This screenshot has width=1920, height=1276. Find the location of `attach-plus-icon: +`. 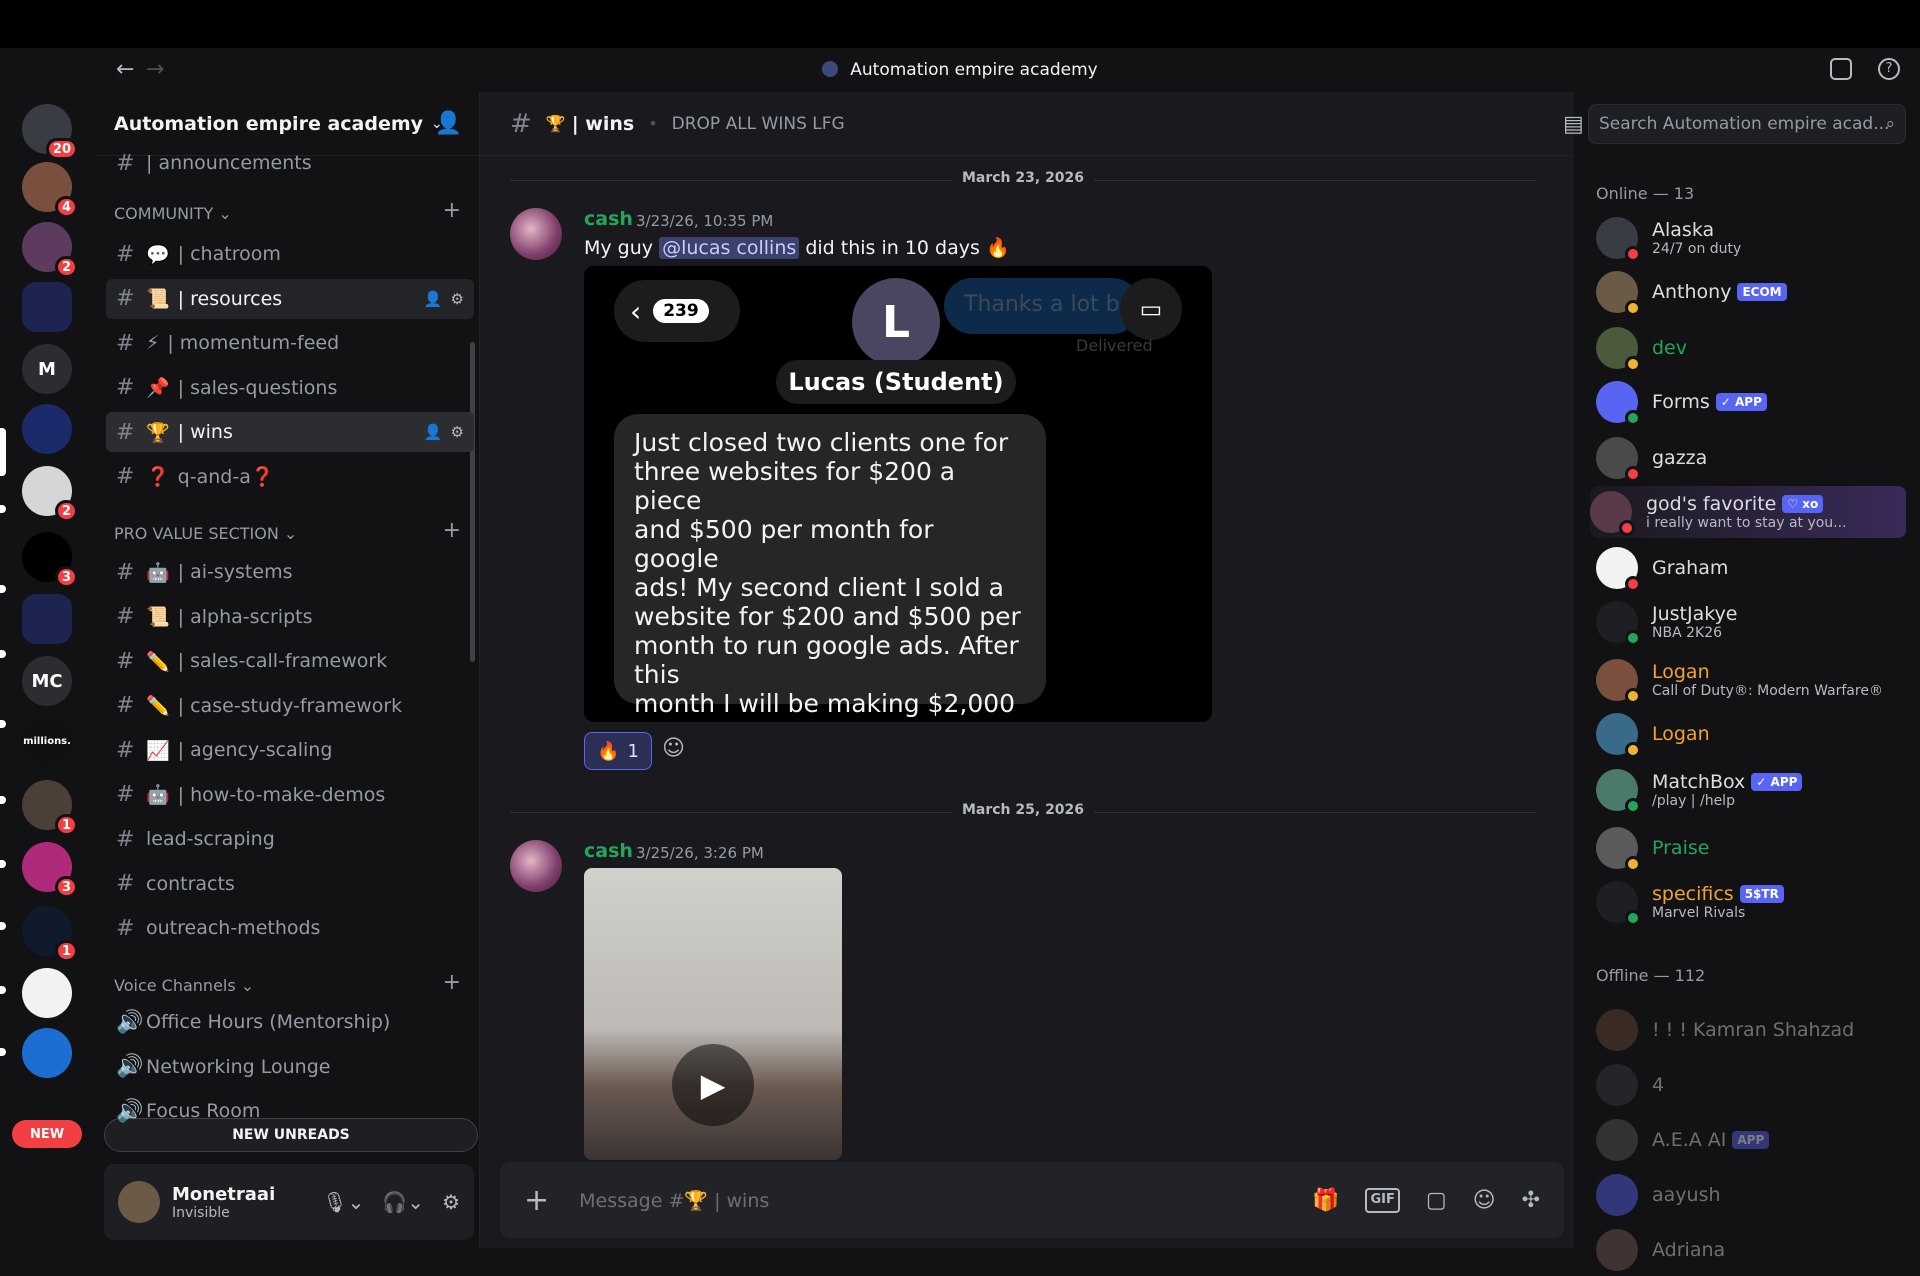

attach-plus-icon: + is located at coordinates (536, 1200).